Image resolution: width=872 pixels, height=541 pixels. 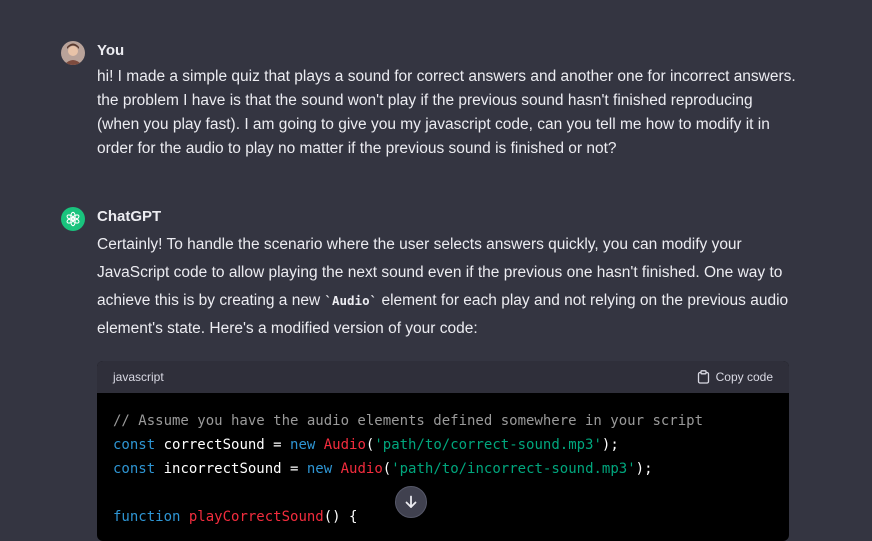 What do you see at coordinates (129, 216) in the screenshot?
I see `assistant-author-name: ChatGPT` at bounding box center [129, 216].